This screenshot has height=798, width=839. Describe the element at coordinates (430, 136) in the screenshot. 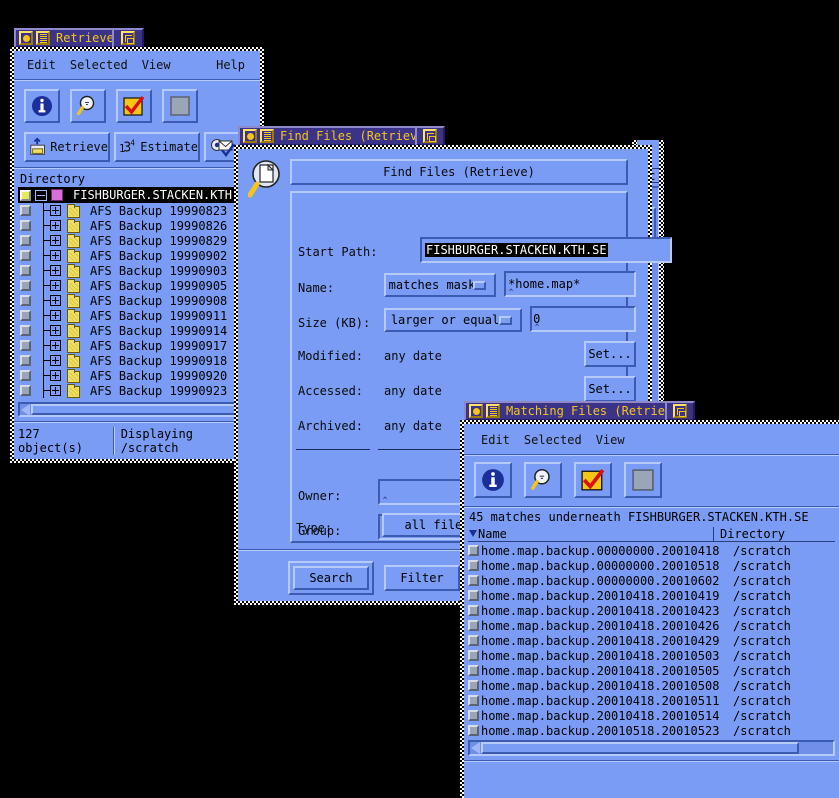

I see `find-maximize-button` at that location.